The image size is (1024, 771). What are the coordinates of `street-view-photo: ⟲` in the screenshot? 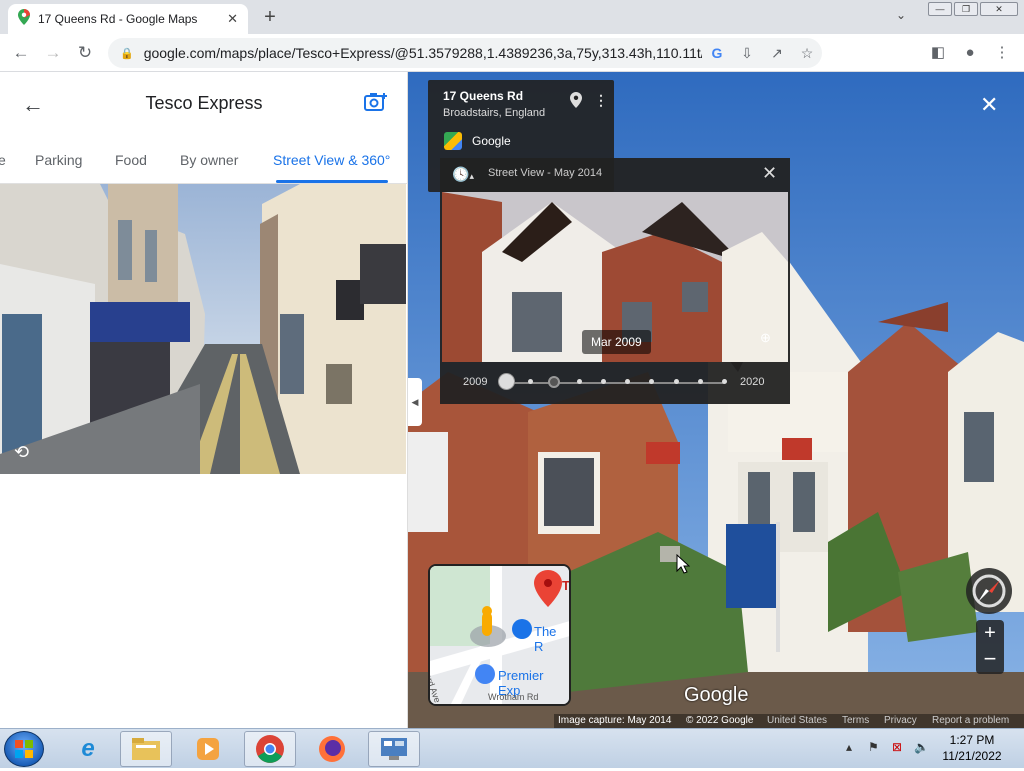 It's located at (203, 329).